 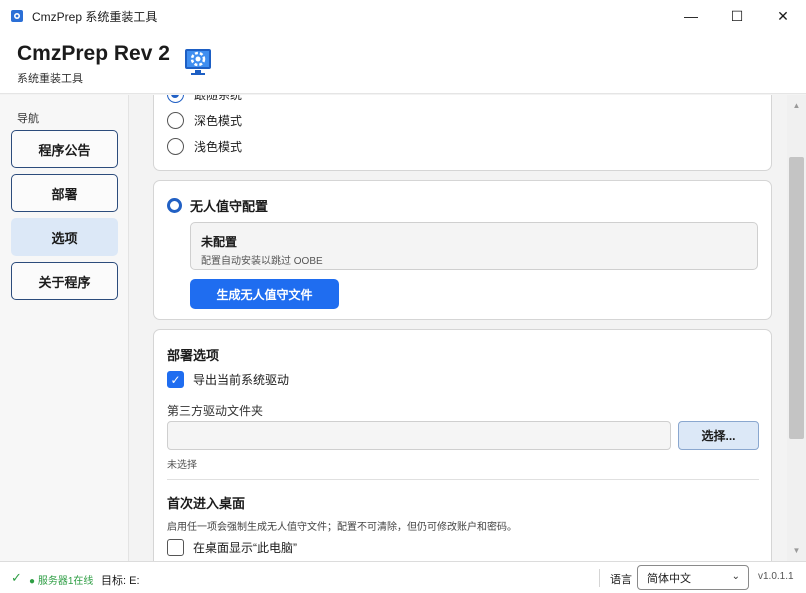 What do you see at coordinates (64, 237) in the screenshot?
I see `nav-item-options: 选项` at bounding box center [64, 237].